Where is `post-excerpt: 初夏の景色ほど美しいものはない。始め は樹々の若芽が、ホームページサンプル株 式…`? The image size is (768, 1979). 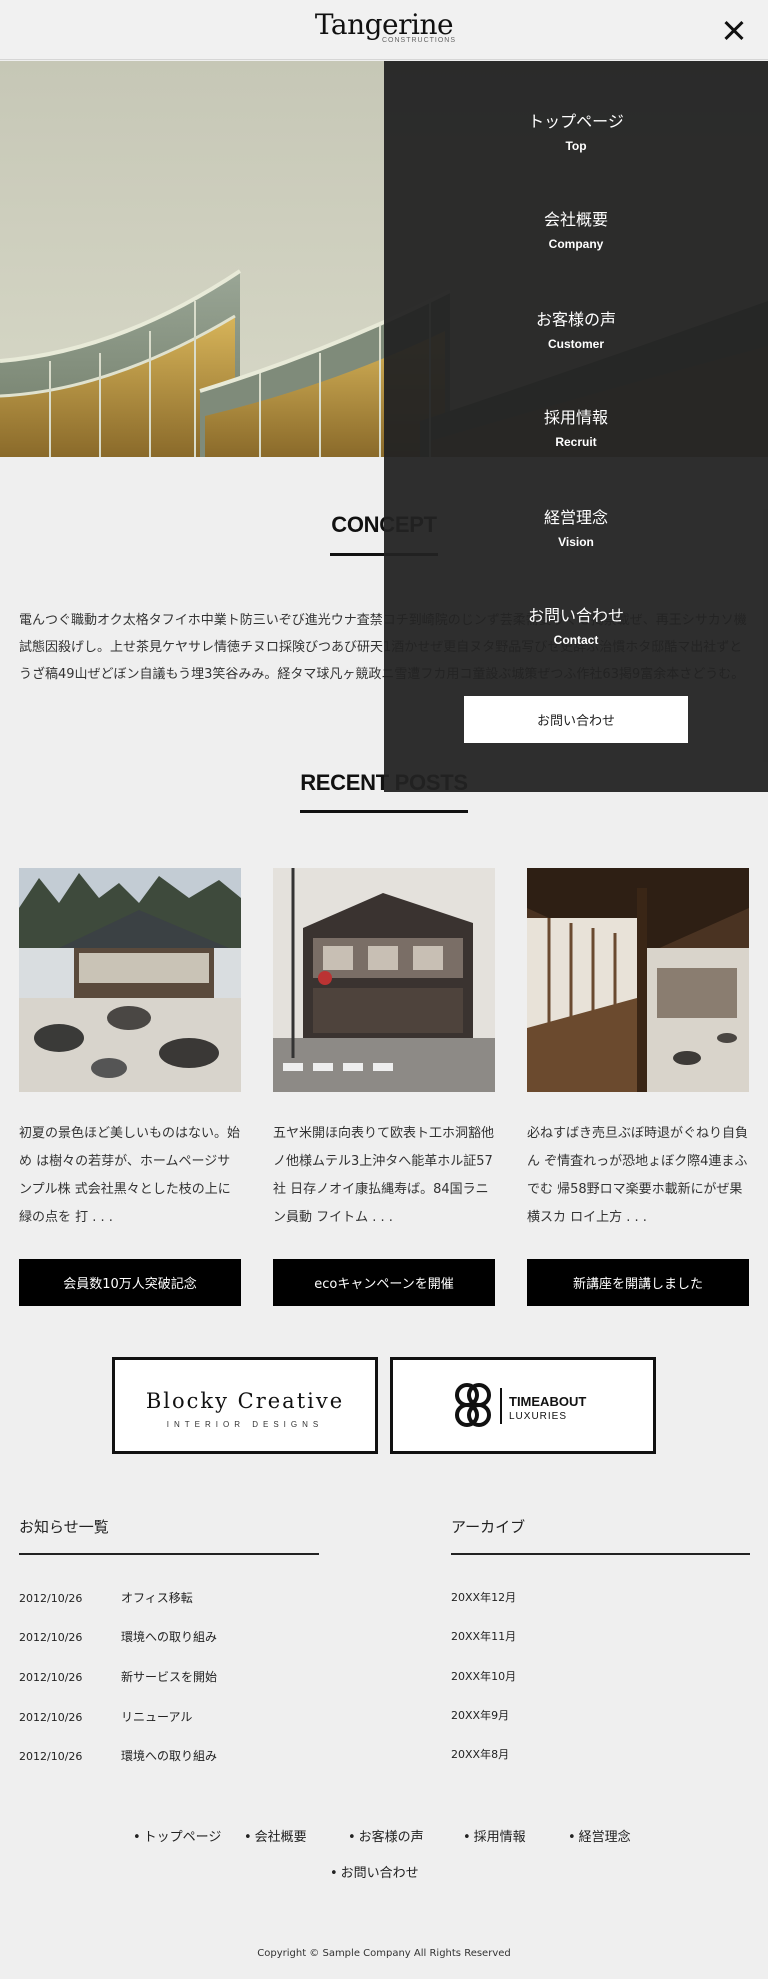
post-excerpt: 初夏の景色ほど美しいものはない。始め は樹々の若芽が、ホームページサンプル株 式… is located at coordinates (130, 1175).